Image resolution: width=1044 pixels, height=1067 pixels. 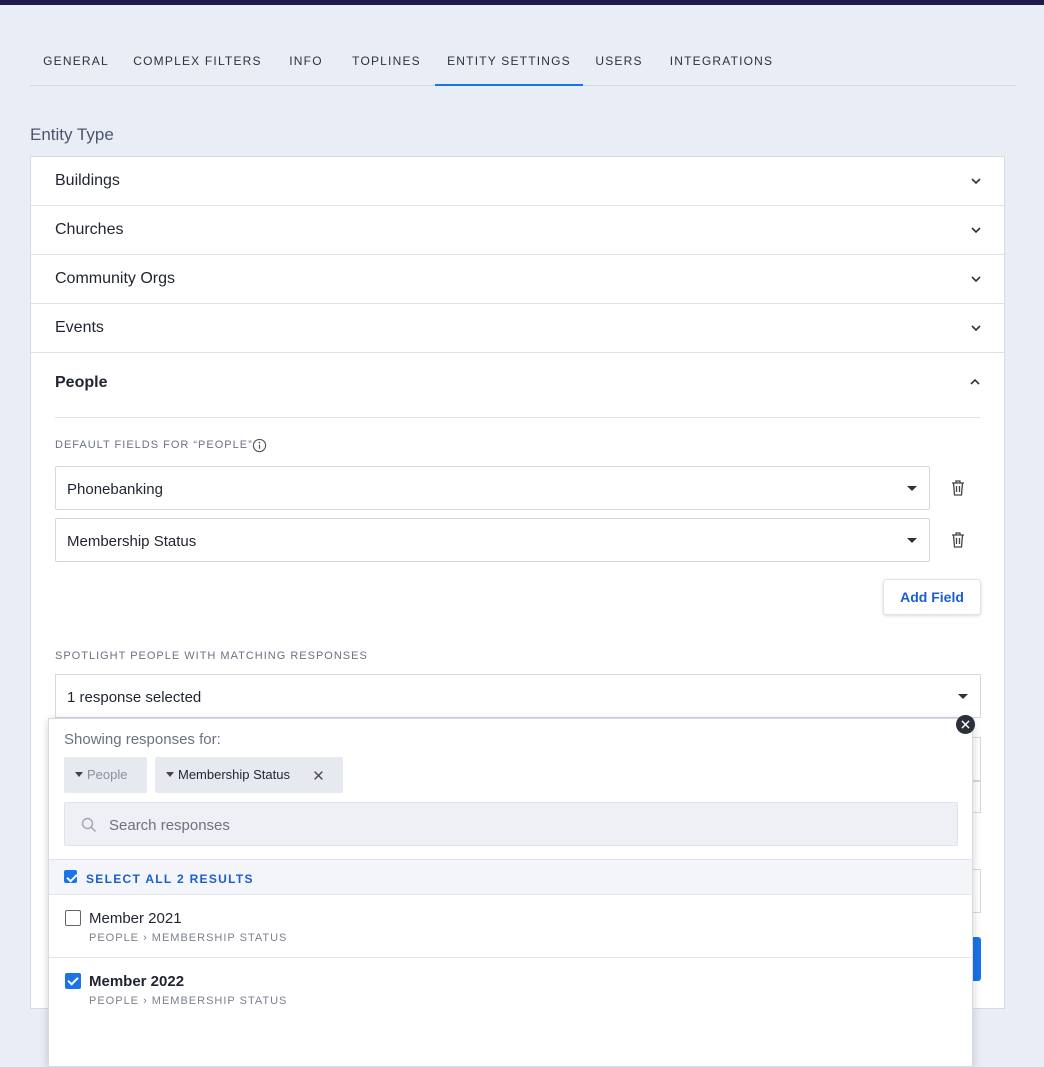 I want to click on accordion-label: Churches, so click(x=89, y=229).